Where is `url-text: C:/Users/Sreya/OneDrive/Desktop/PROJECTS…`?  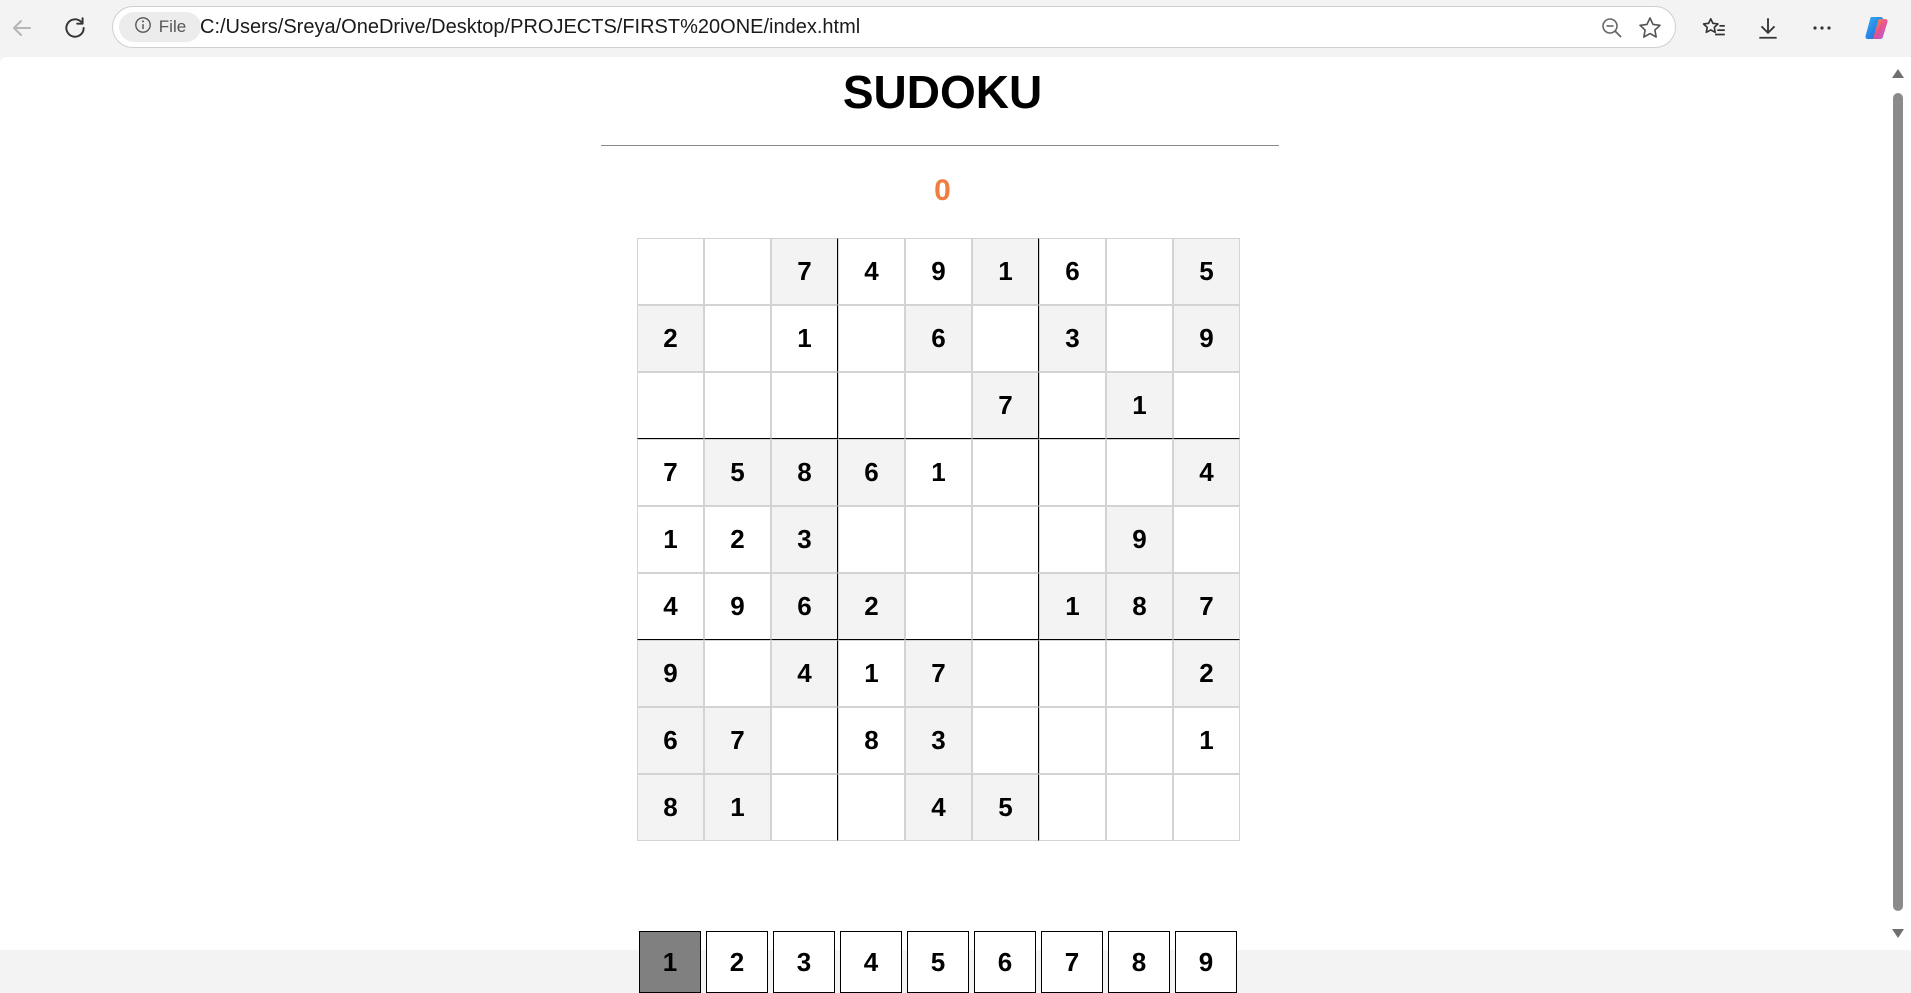 url-text: C:/Users/Sreya/OneDrive/Desktop/PROJECTS… is located at coordinates (530, 27).